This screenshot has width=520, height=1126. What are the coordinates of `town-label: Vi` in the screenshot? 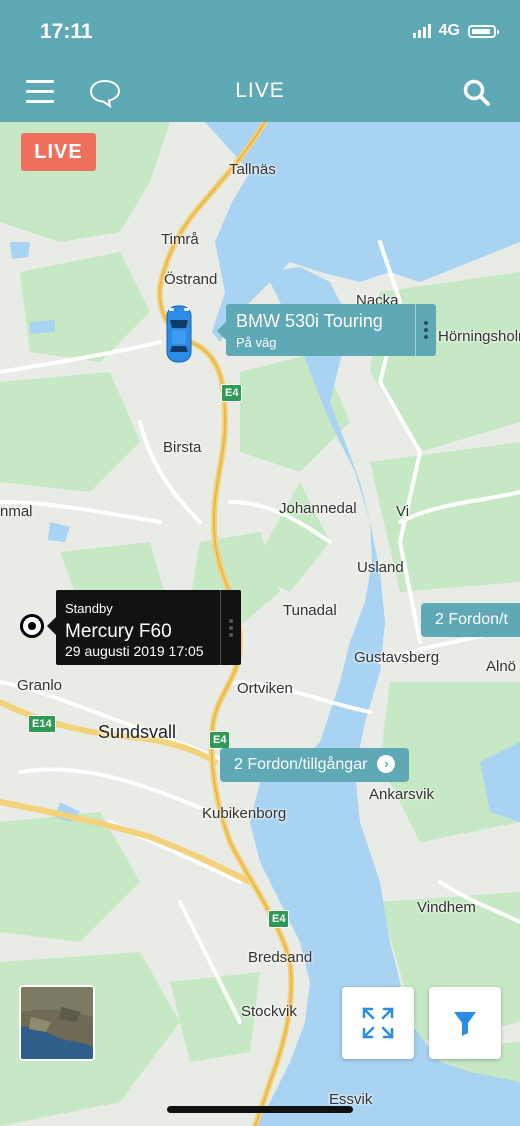 It's located at (403, 511).